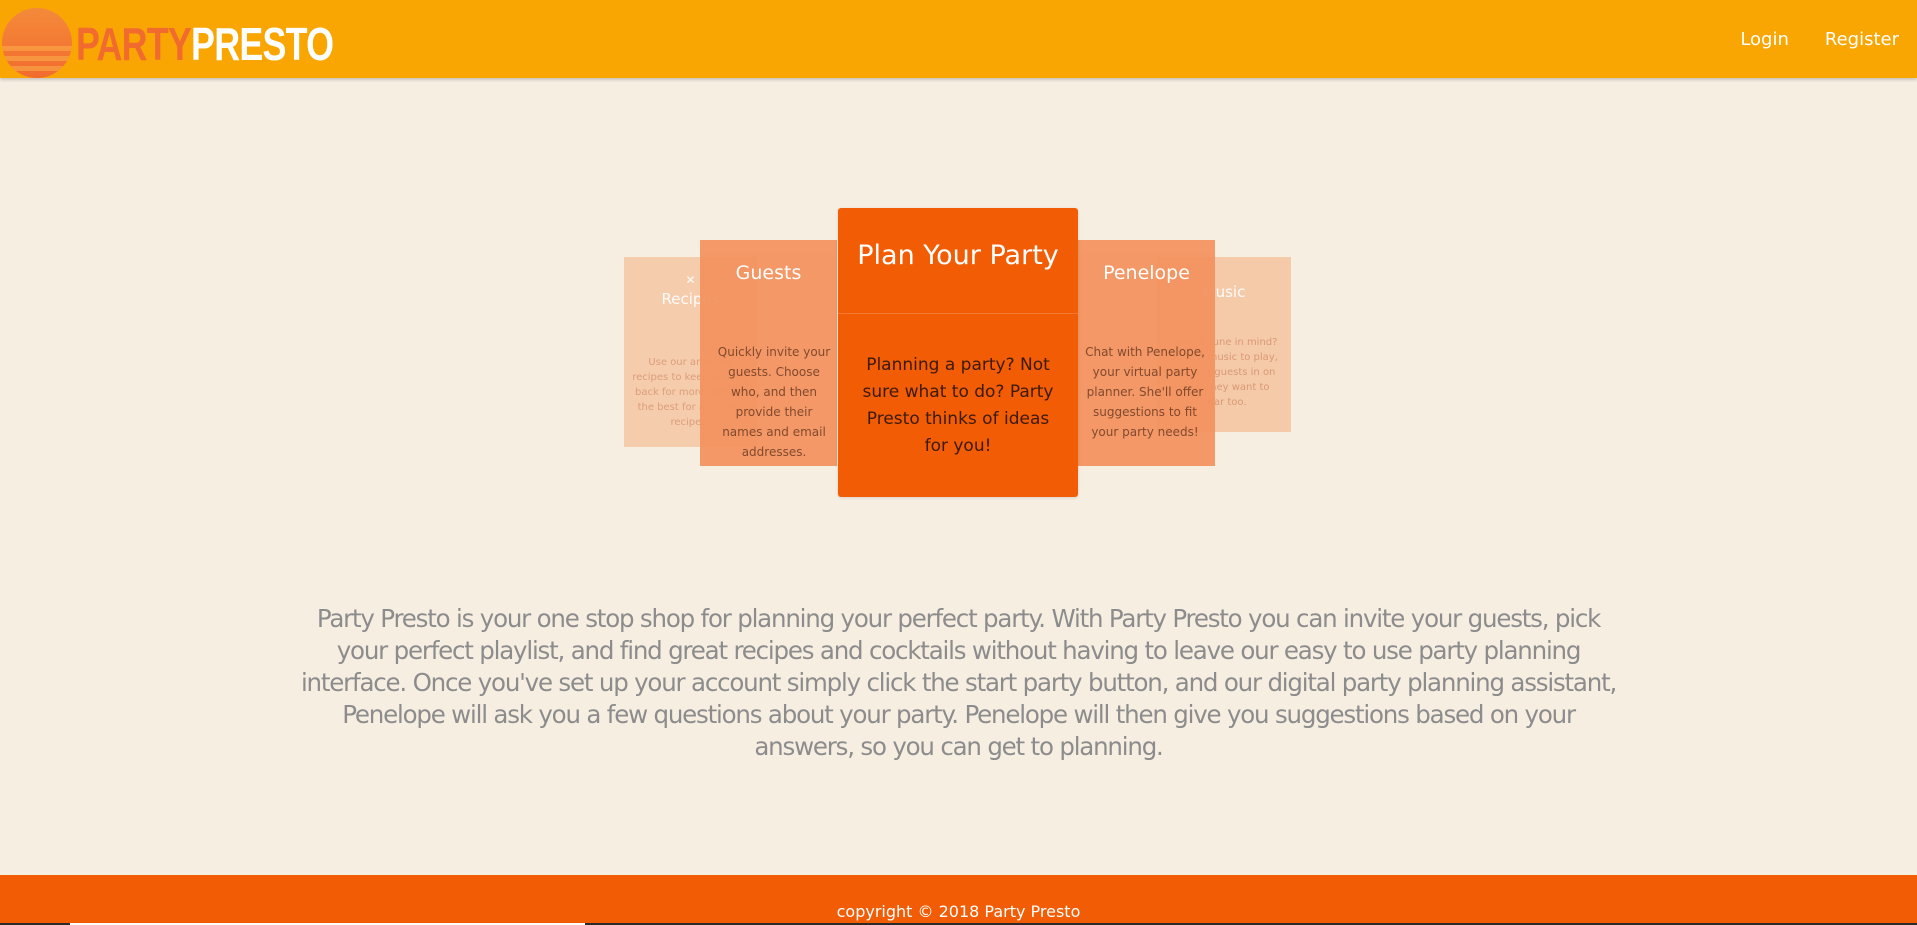 This screenshot has width=1917, height=925. I want to click on card-title: Guests, so click(768, 273).